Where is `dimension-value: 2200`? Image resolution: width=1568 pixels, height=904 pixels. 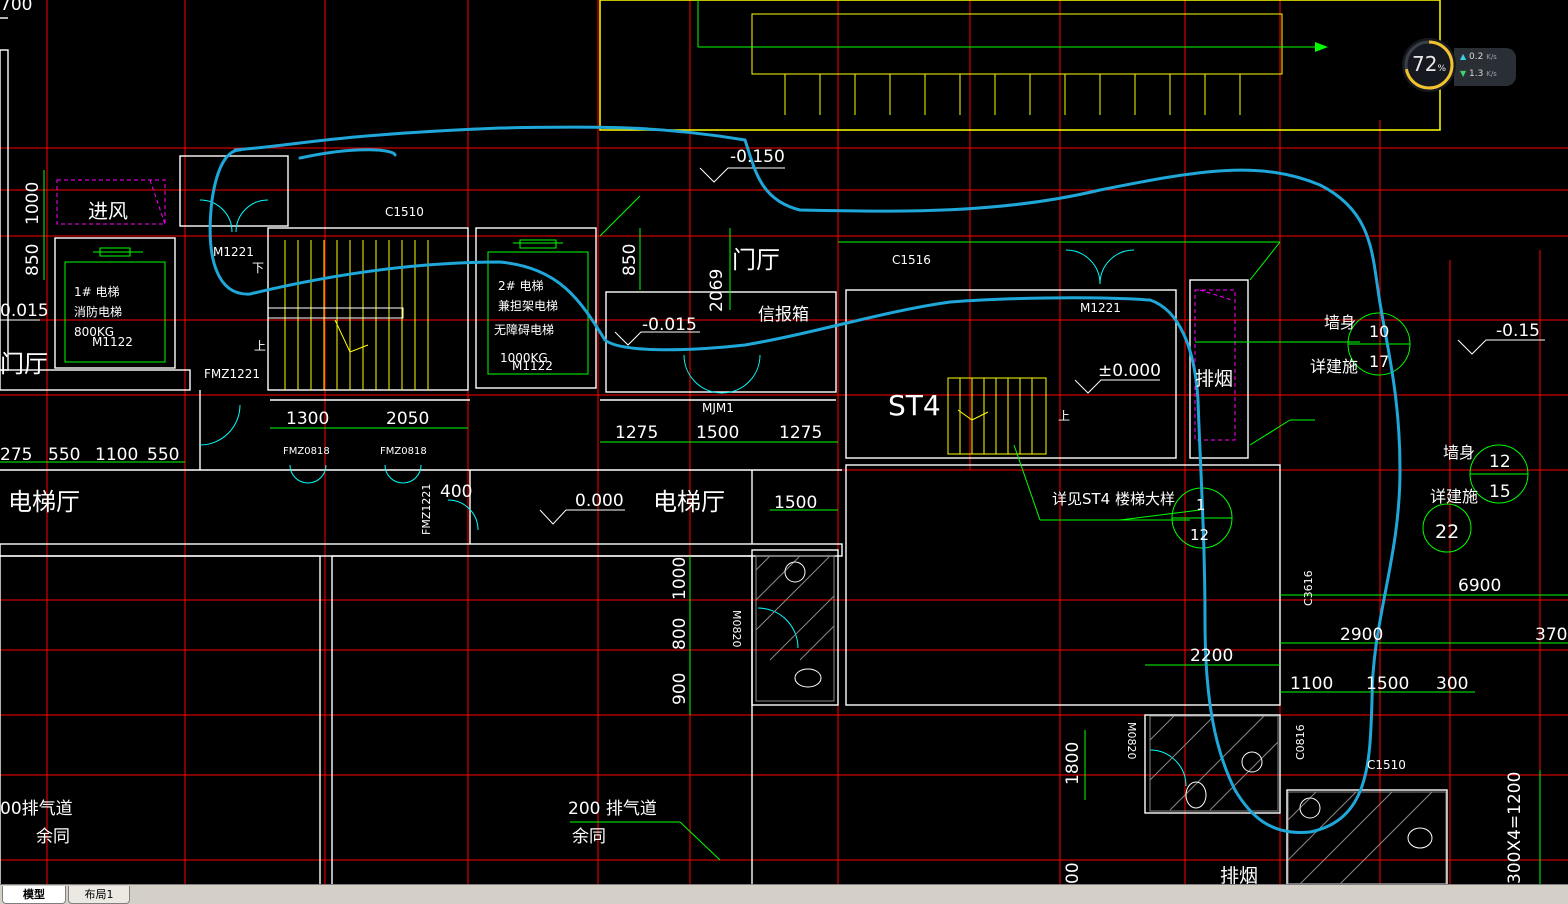 dimension-value: 2200 is located at coordinates (1211, 656).